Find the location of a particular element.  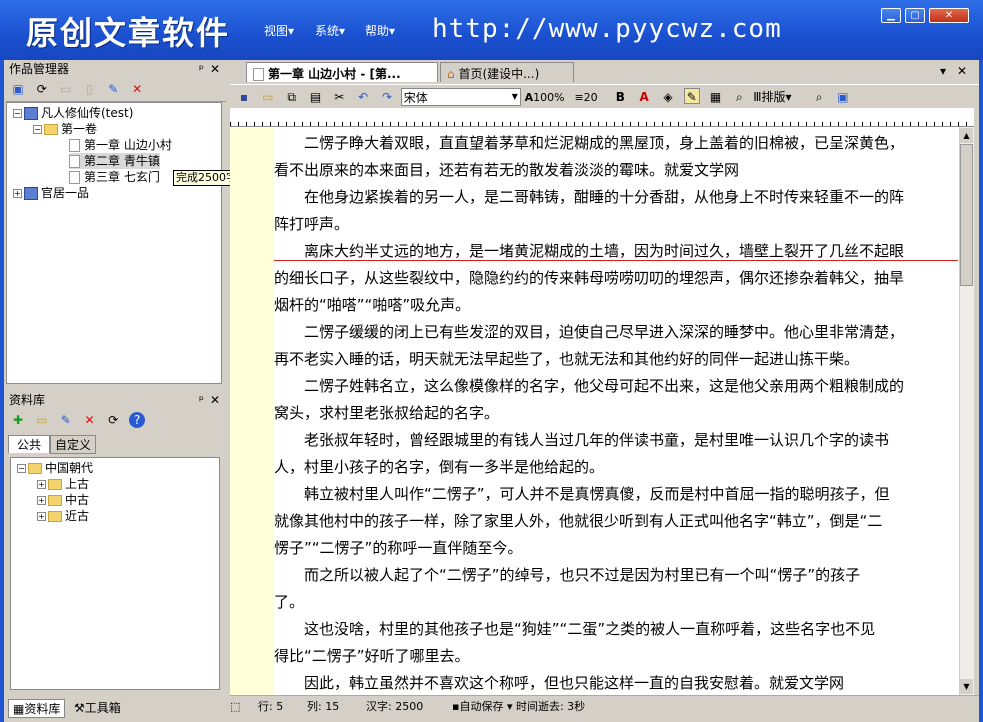

text-line: 愣子”“二愣子”的称呼一直伴随至今。 is located at coordinates (398, 548).